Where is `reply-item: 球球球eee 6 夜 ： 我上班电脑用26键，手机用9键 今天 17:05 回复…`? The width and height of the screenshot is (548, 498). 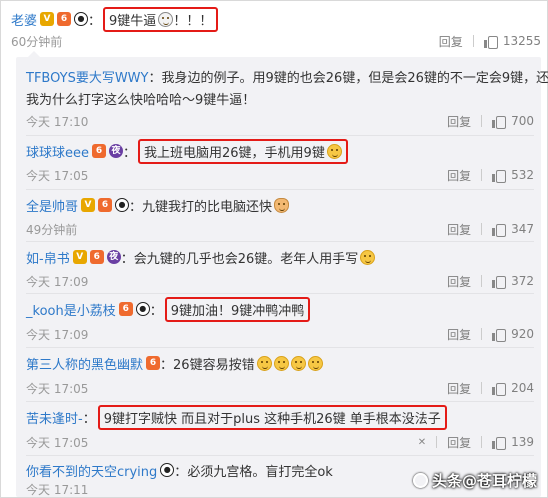
reply-item: 球球球eee 6 夜 ： 我上班电脑用26键，手机用9键 今天 17:05 回复… is located at coordinates (280, 162).